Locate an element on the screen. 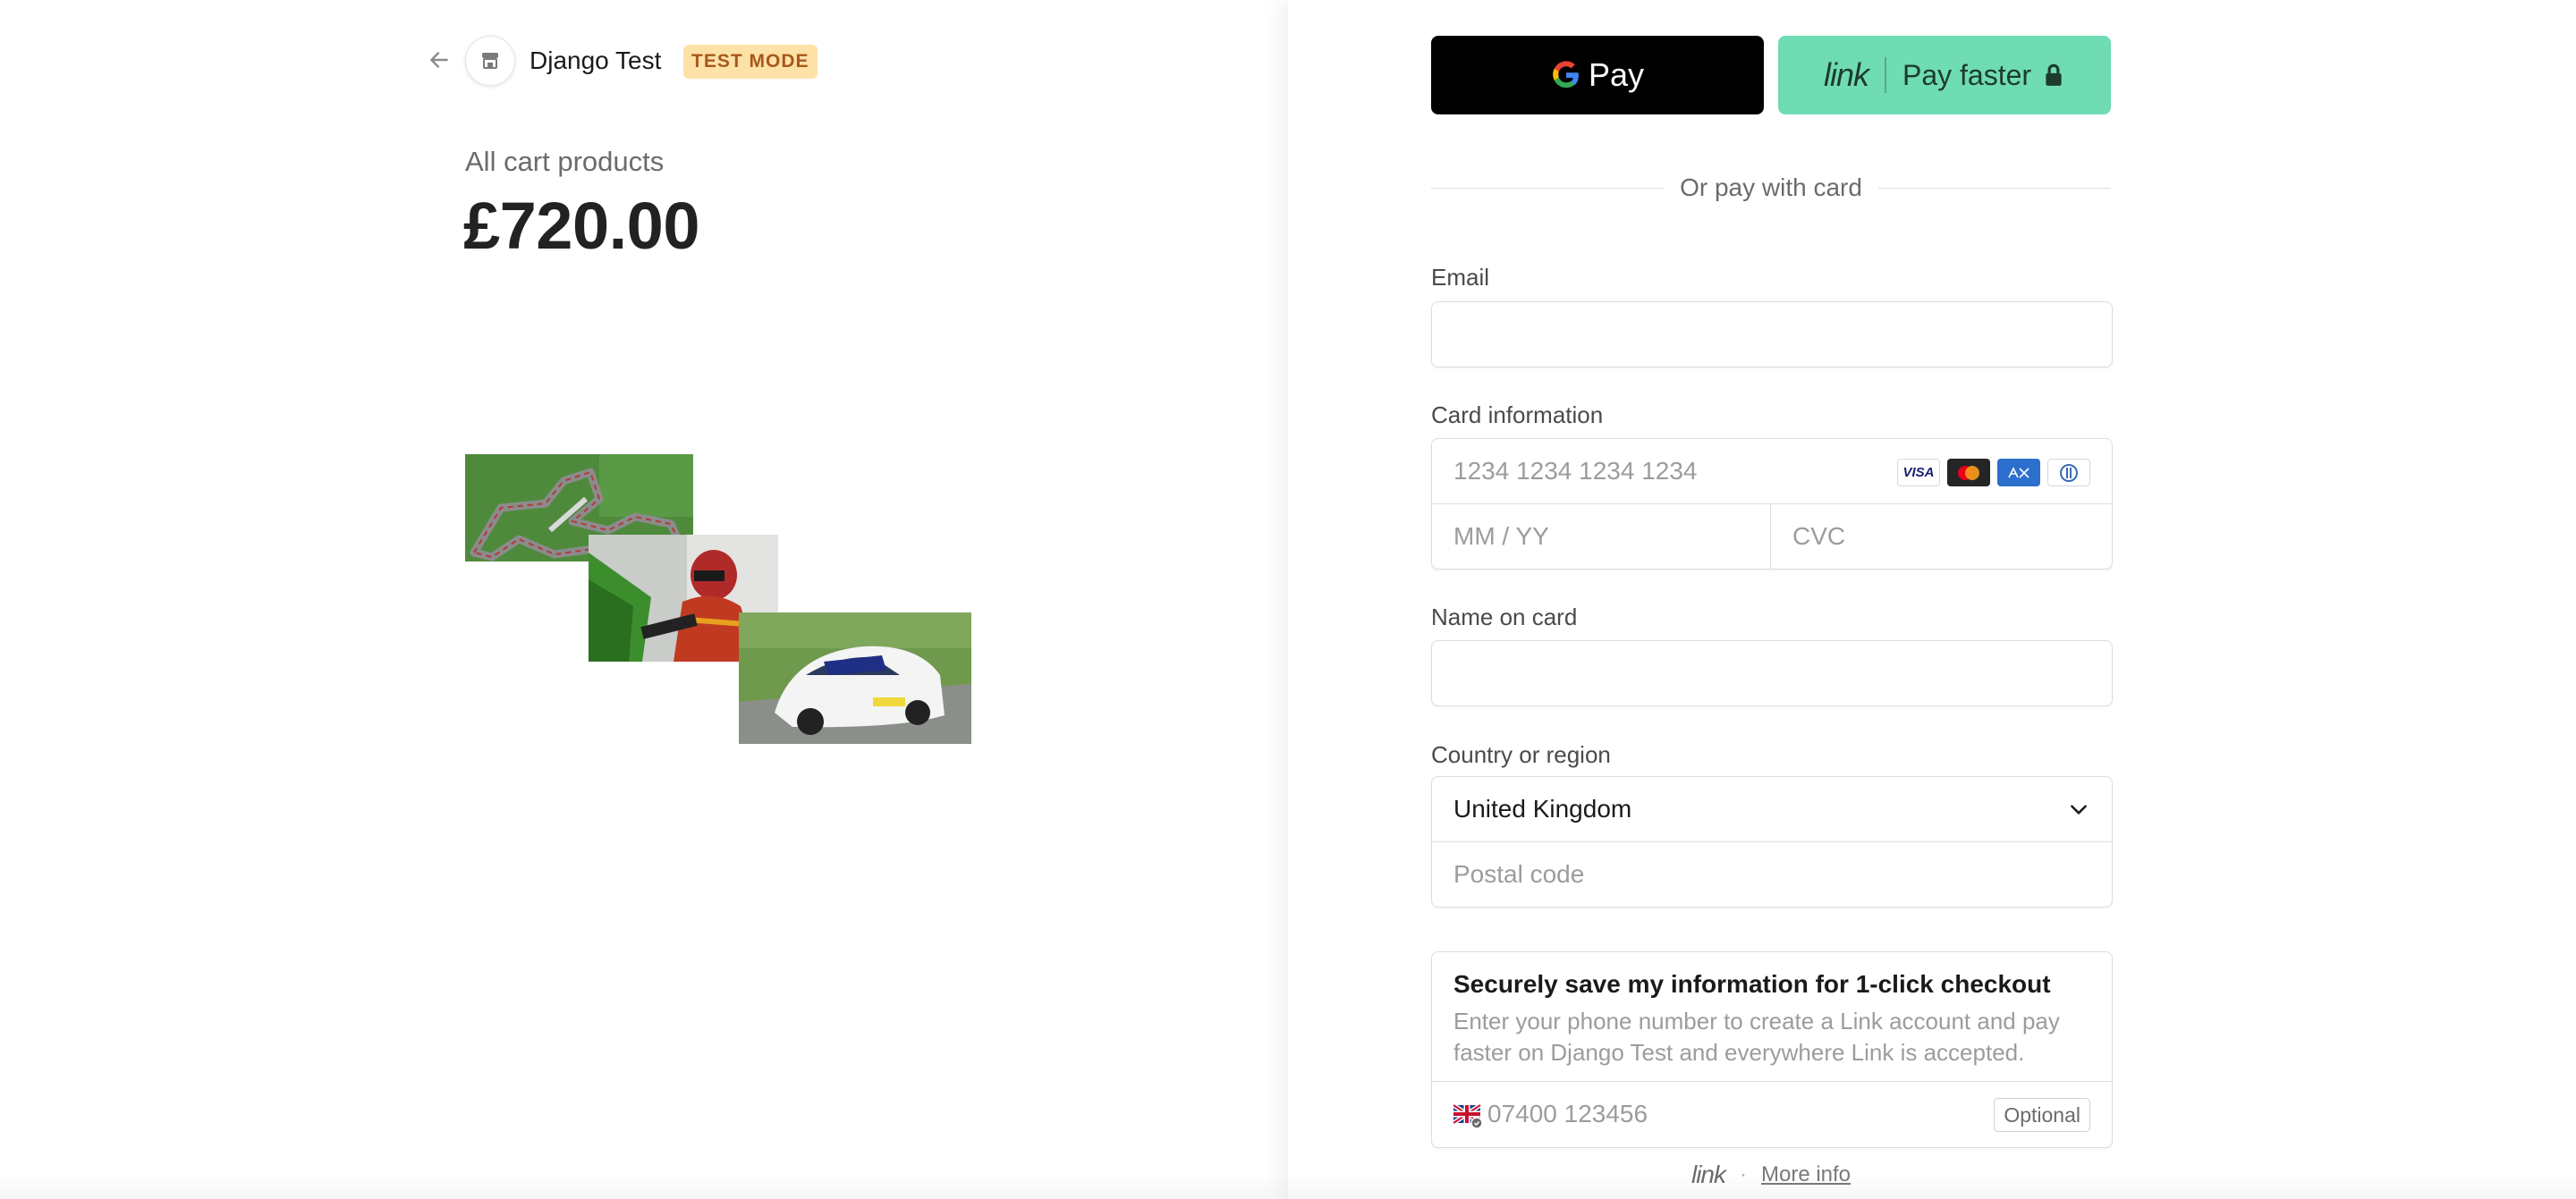  link-pay-button: link Pay faster is located at coordinates (1944, 75).